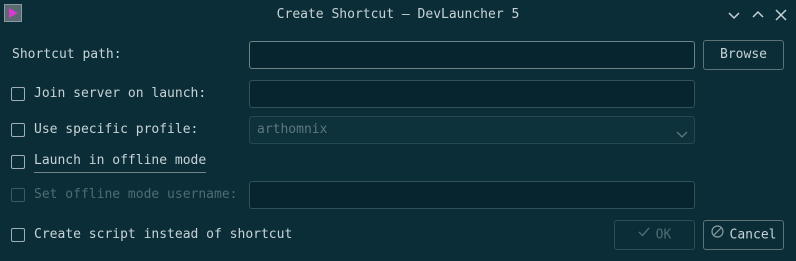  I want to click on ok-button: OK, so click(654, 235).